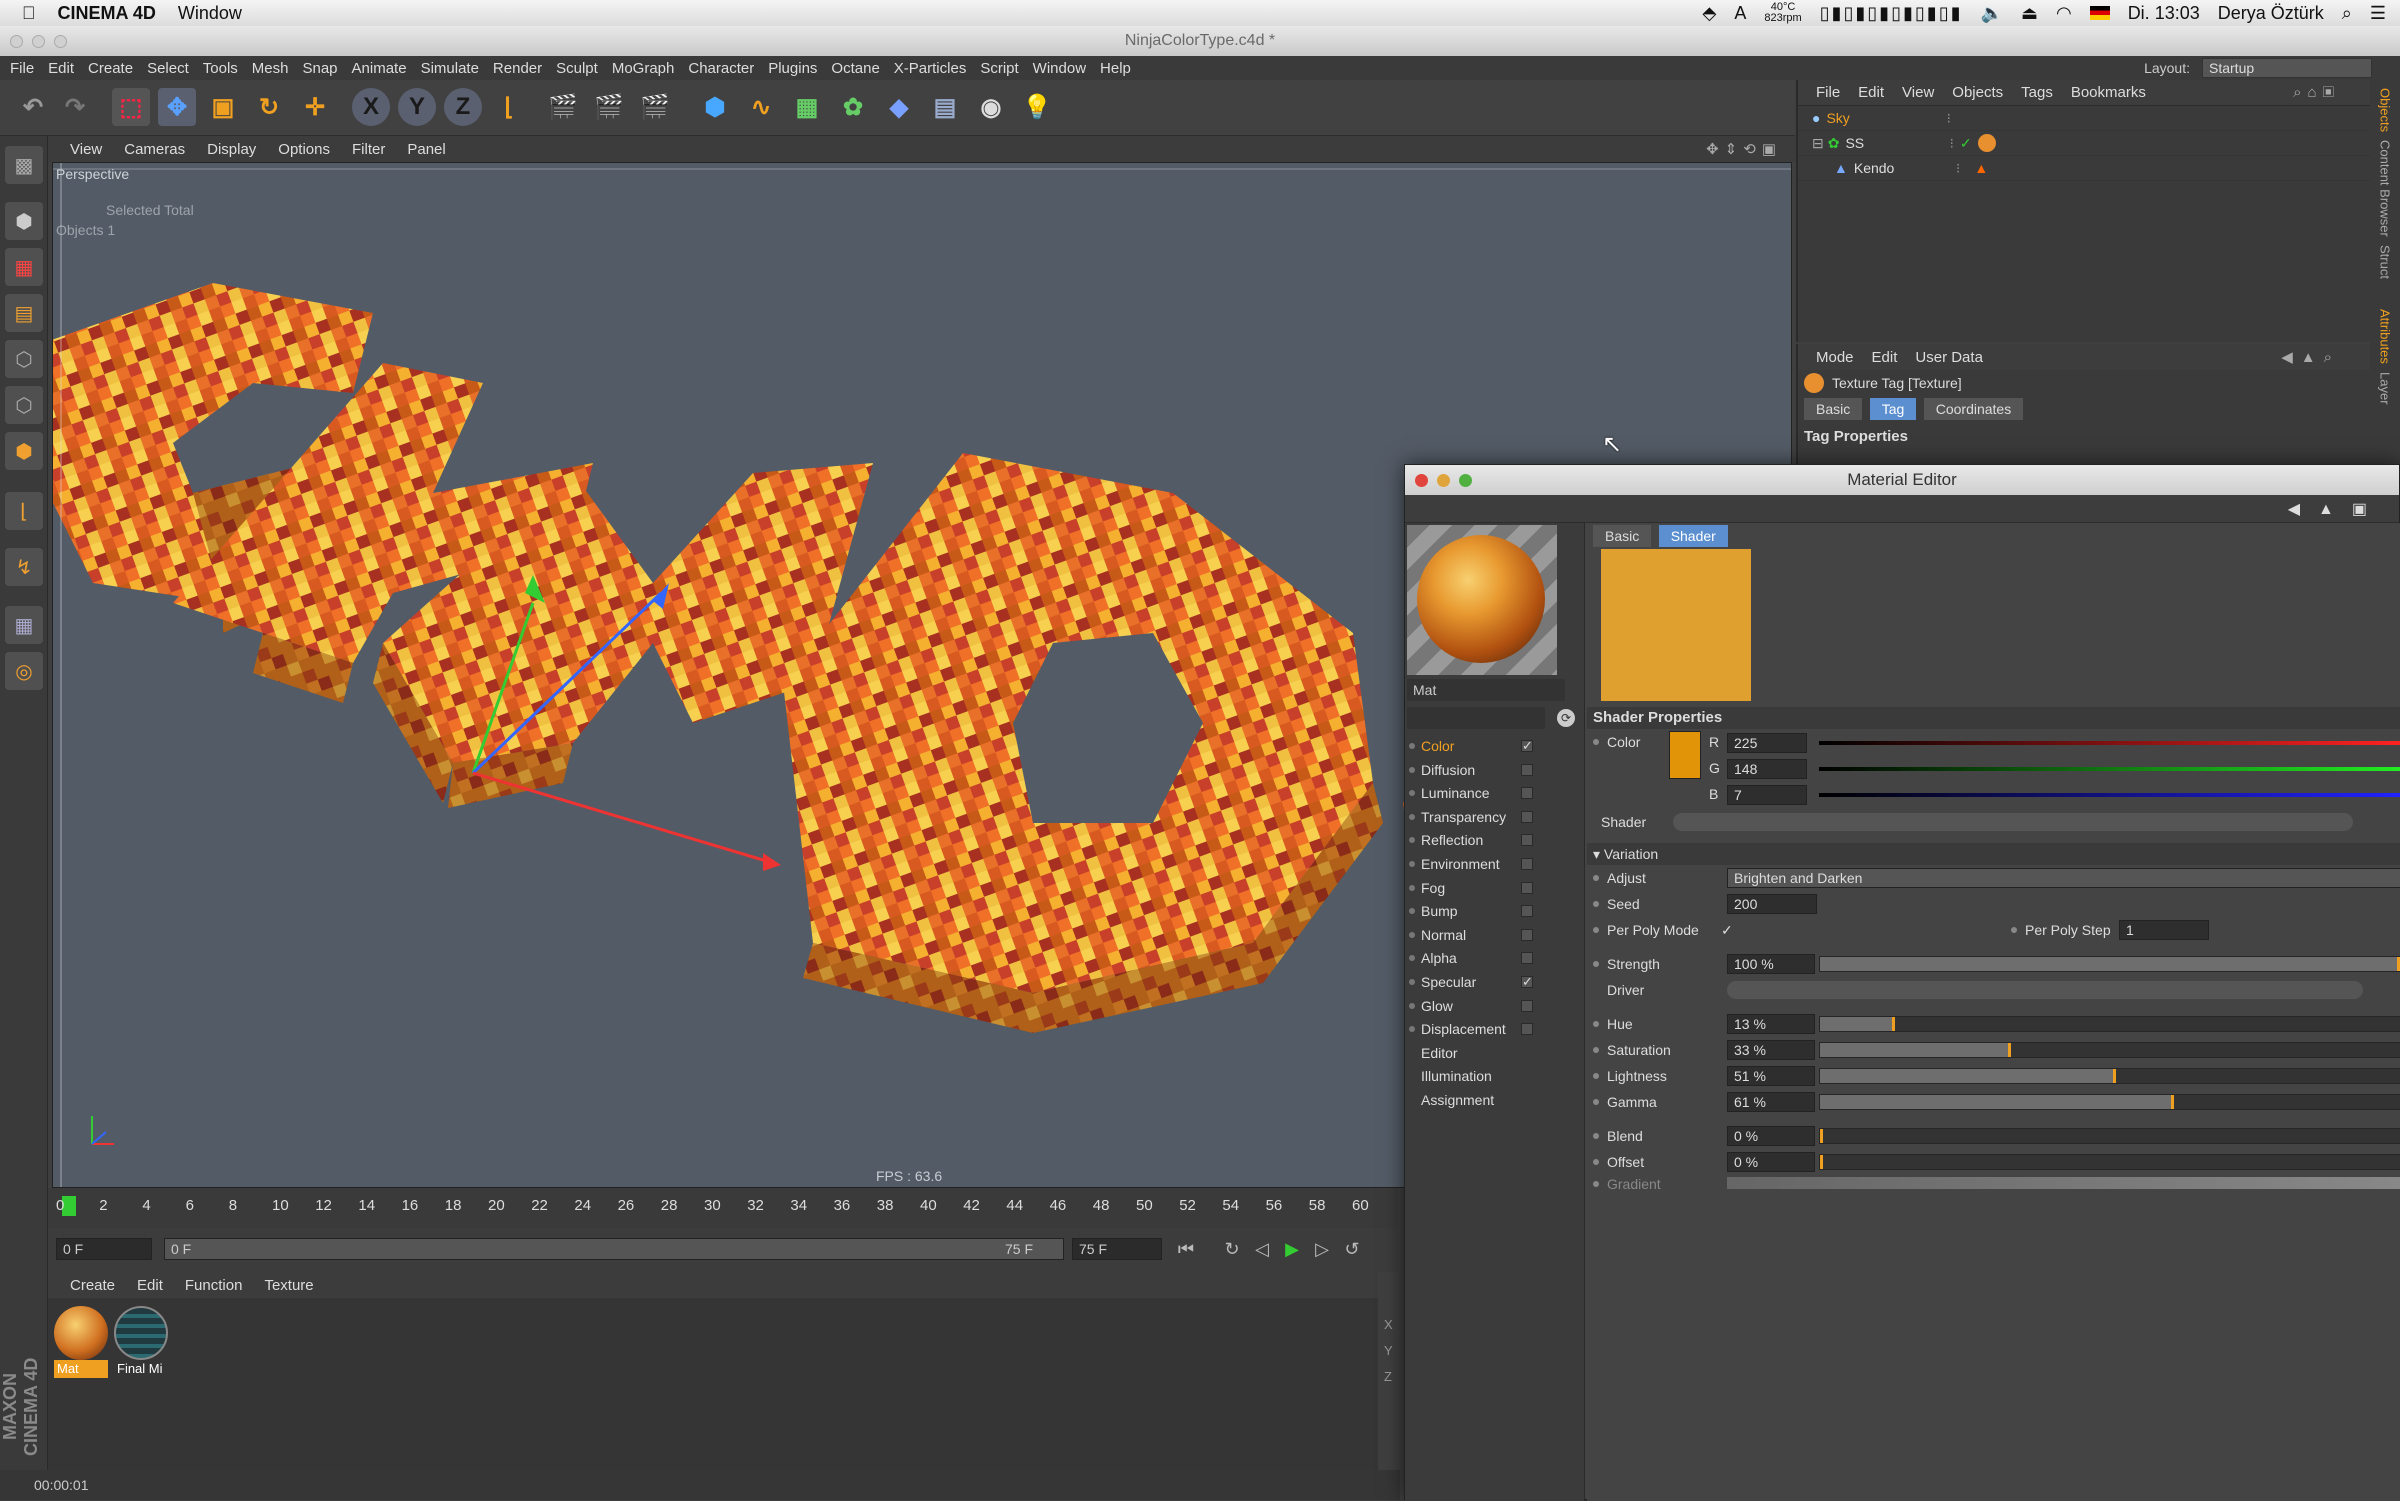 The height and width of the screenshot is (1501, 2400). I want to click on tab-attributes: Attributes, so click(2385, 336).